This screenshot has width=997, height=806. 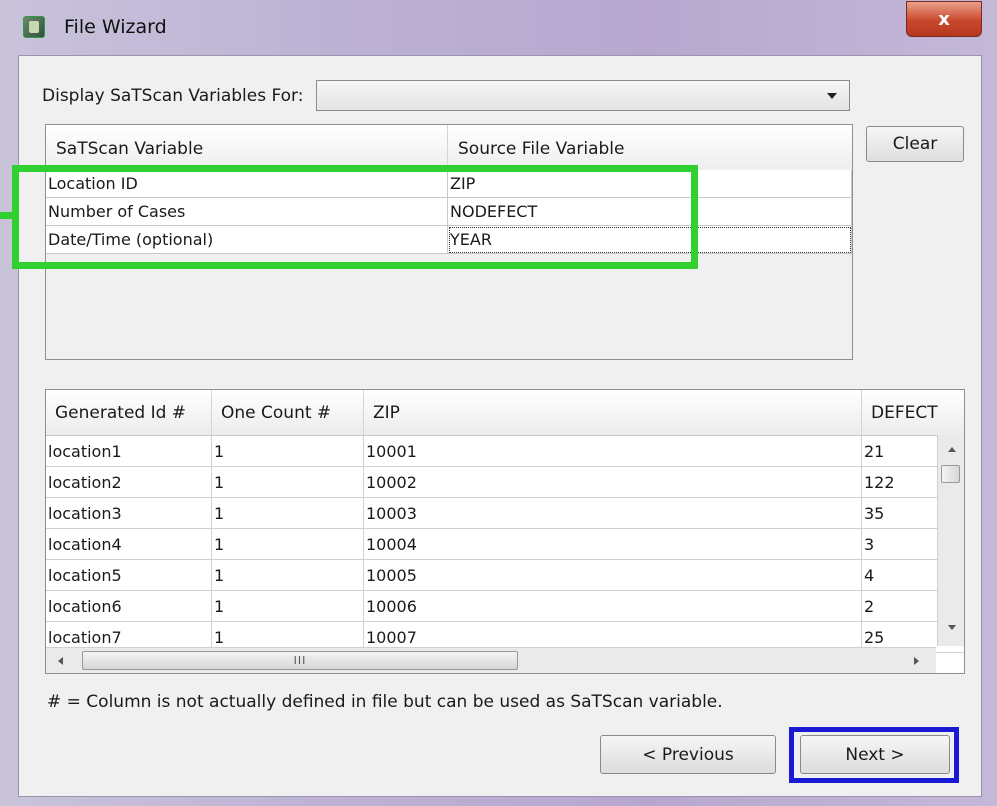 I want to click on generated-id-cell: location6, so click(x=129, y=606).